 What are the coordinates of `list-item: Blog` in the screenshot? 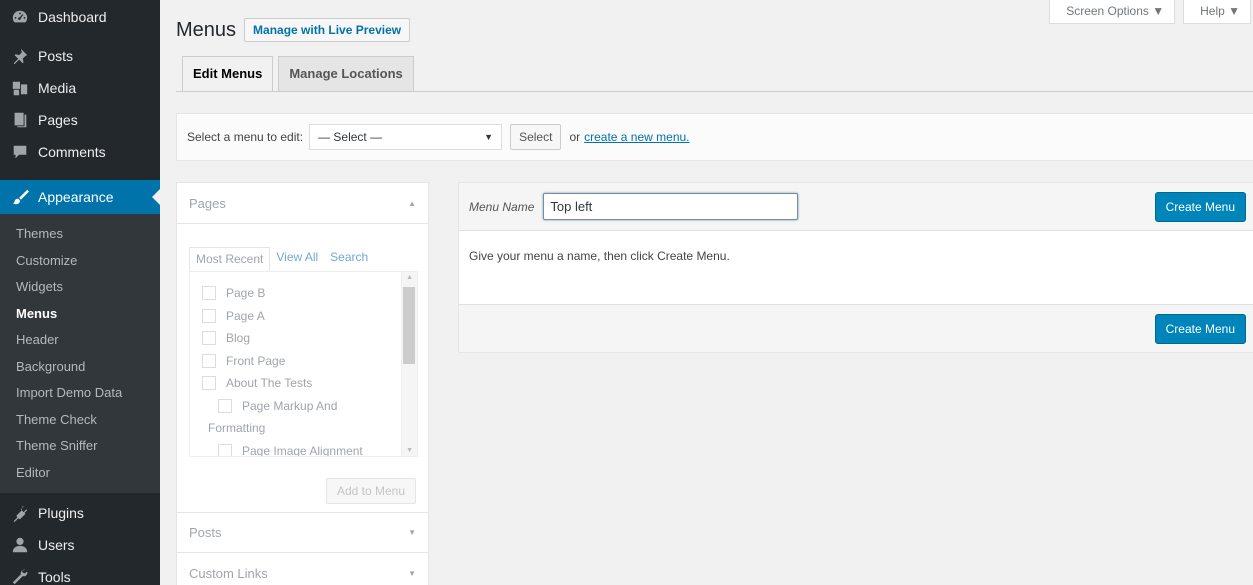 It's located at (303, 338).